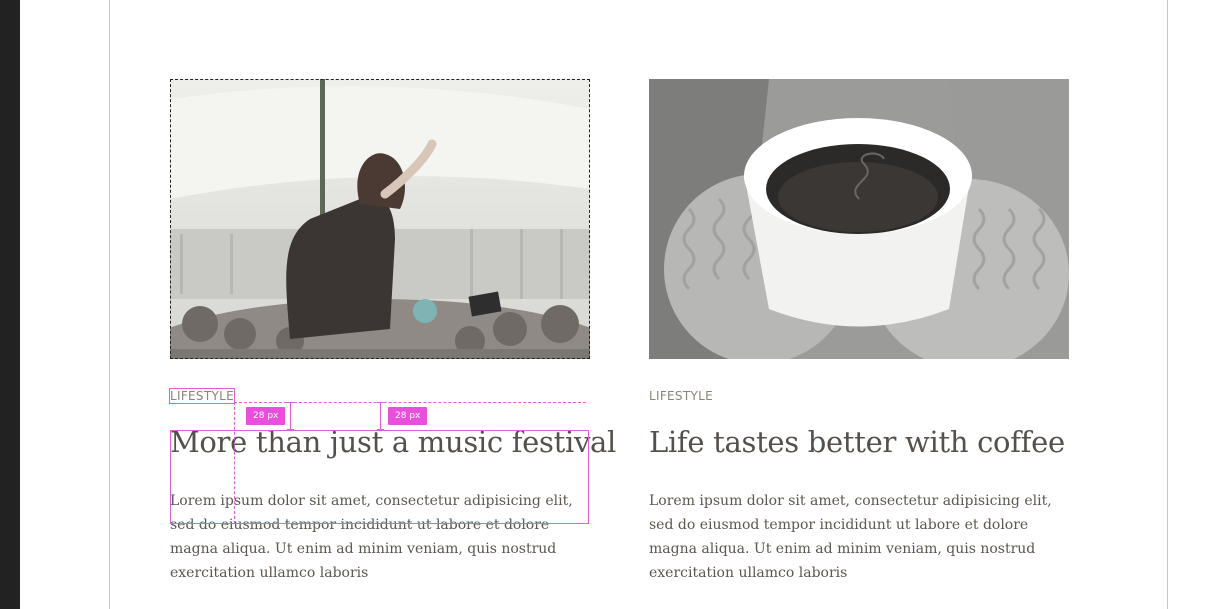 The width and height of the screenshot is (1212, 609). Describe the element at coordinates (864, 442) in the screenshot. I see `card-title: Life tastes better with coffee` at that location.